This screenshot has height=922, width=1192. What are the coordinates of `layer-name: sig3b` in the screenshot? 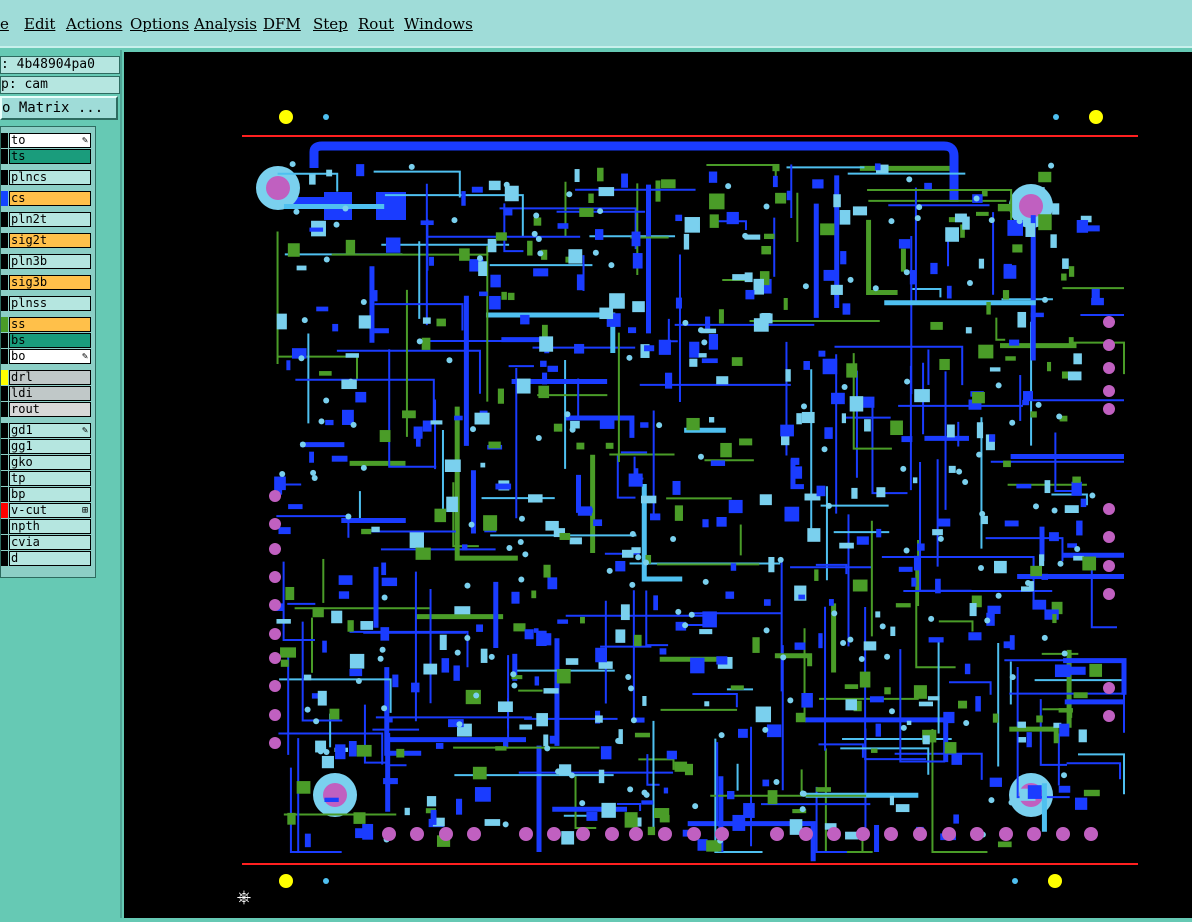 It's located at (29, 282).